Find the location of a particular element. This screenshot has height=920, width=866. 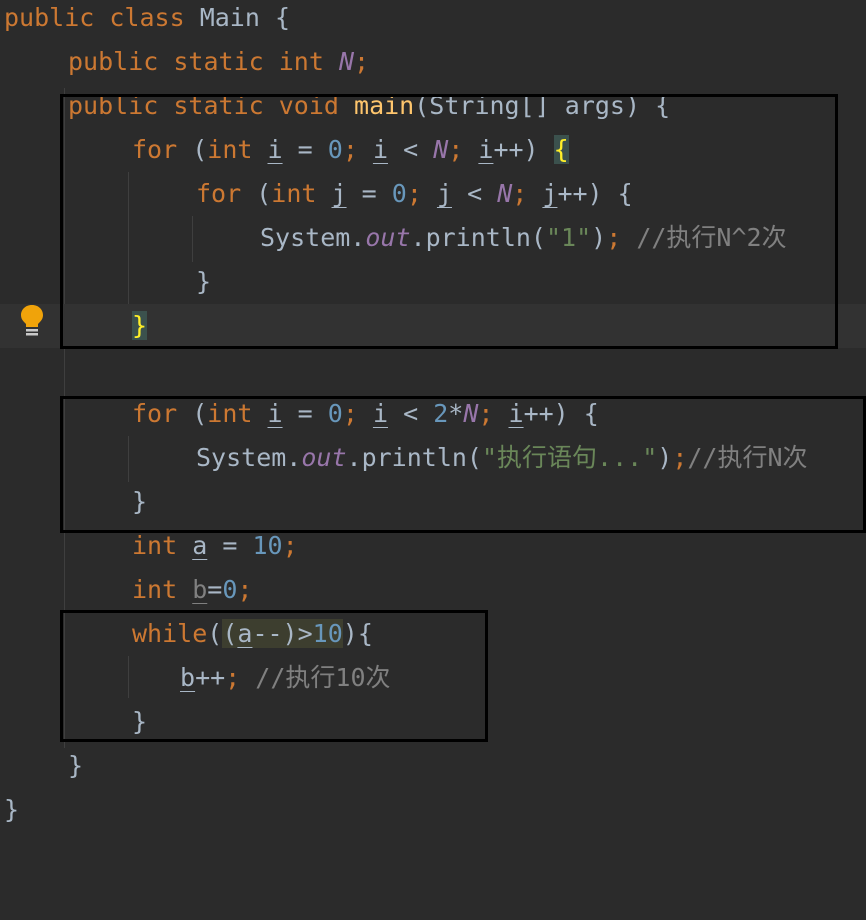

code-line: public class Main { is located at coordinates (433, 20).